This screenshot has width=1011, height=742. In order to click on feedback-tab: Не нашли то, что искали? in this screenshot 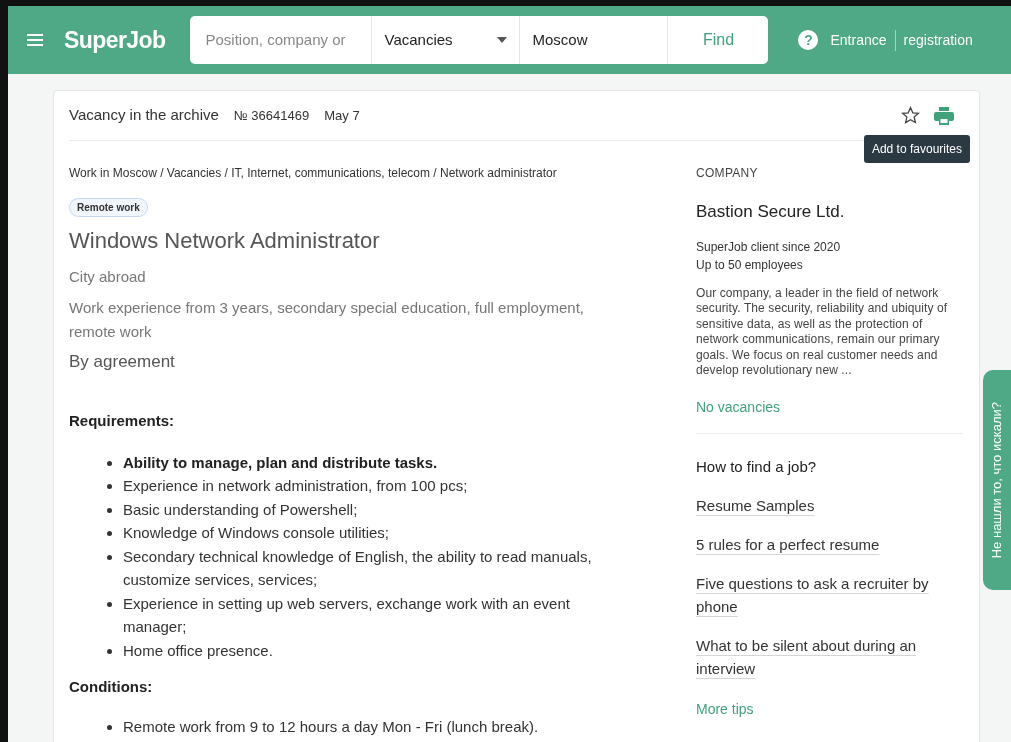, I will do `click(997, 480)`.